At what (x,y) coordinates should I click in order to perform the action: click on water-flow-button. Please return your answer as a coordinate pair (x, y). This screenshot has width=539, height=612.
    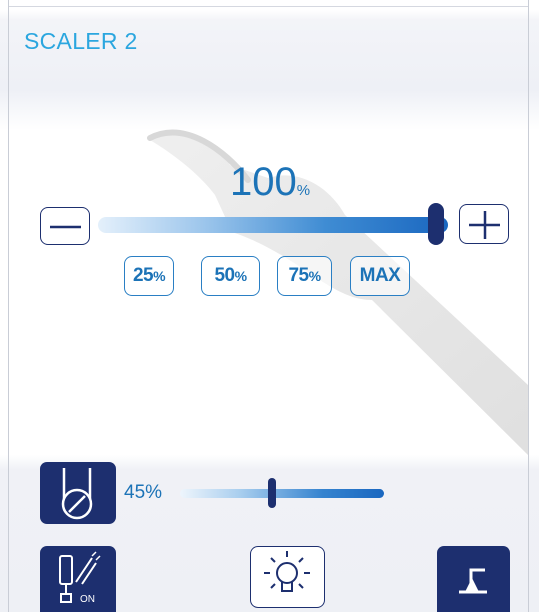
    Looking at the image, I should click on (78, 493).